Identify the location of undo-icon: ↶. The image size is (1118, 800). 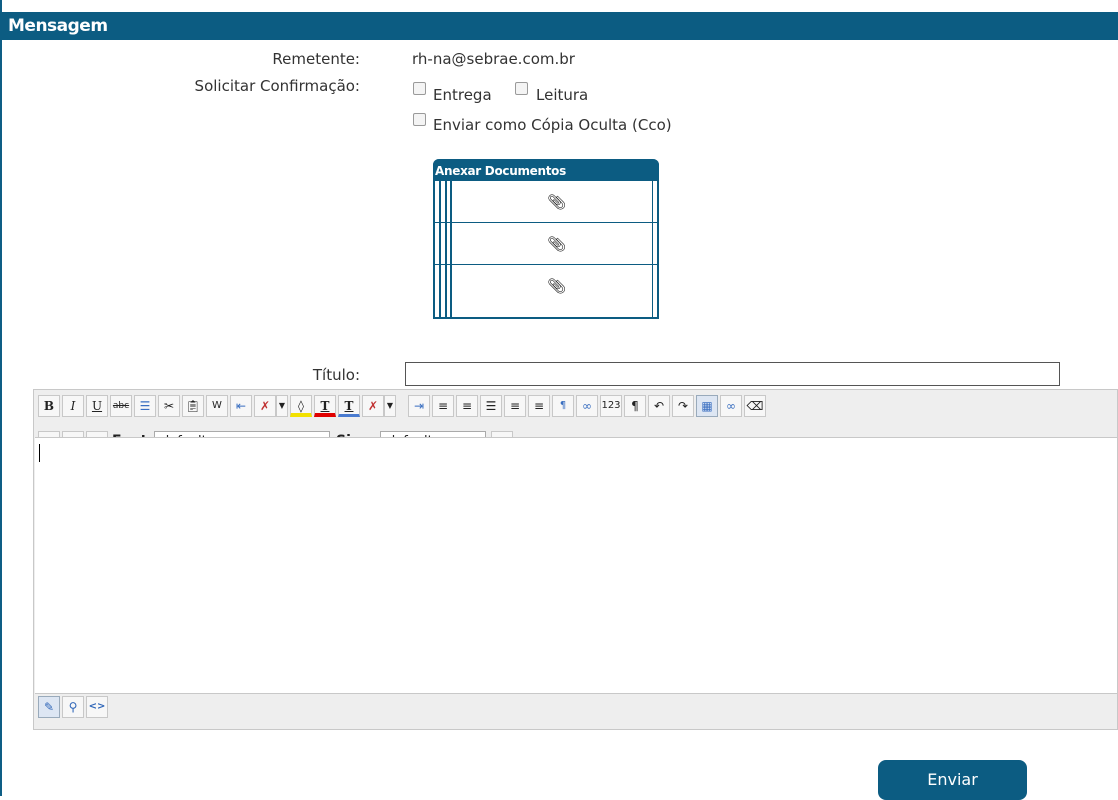
(659, 406).